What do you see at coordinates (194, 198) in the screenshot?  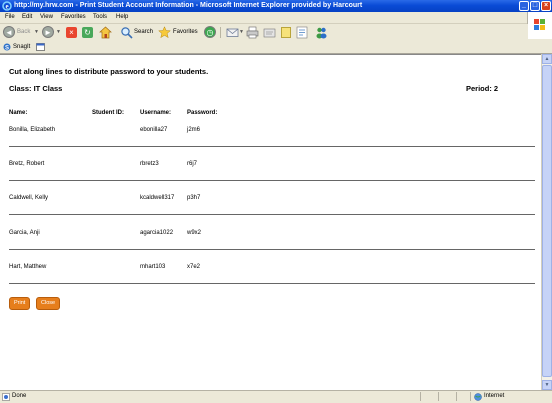 I see `student-password: p3h7` at bounding box center [194, 198].